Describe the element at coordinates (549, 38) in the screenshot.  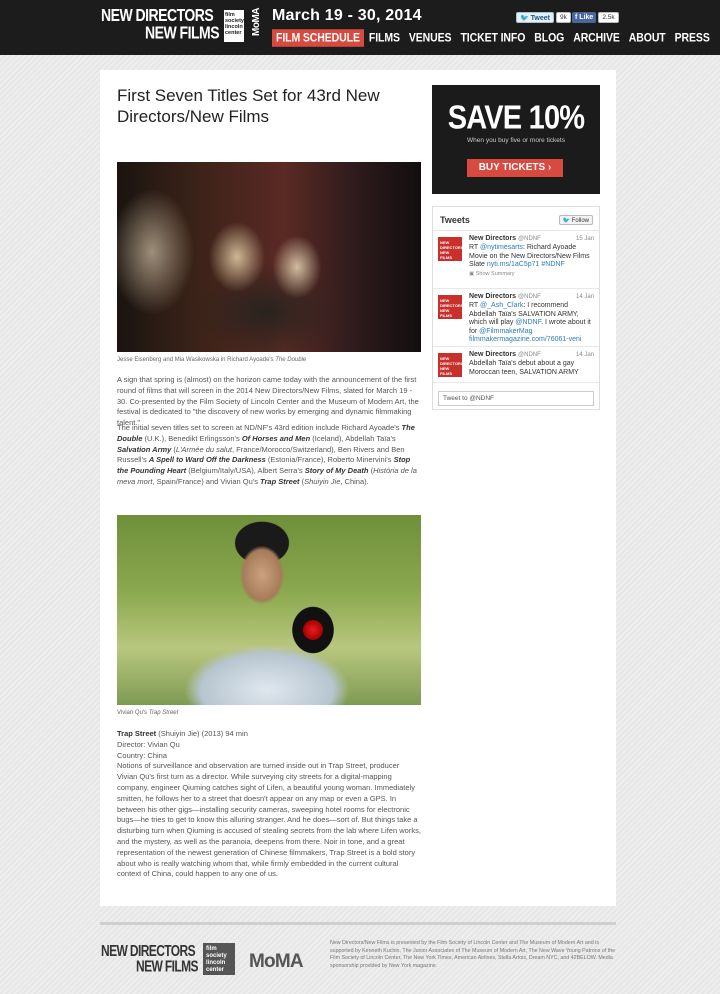
I see `nav-blog: BLOG` at that location.